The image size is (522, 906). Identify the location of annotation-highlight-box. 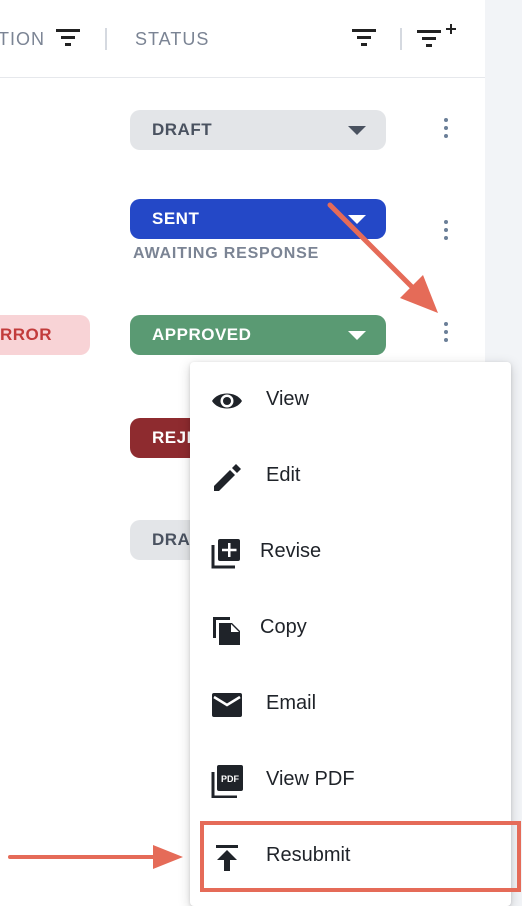
(360, 856).